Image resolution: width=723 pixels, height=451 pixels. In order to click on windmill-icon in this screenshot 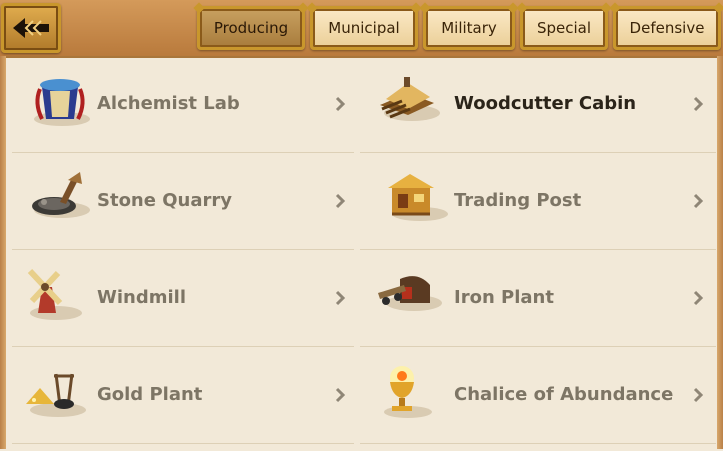, I will do `click(54, 294)`.